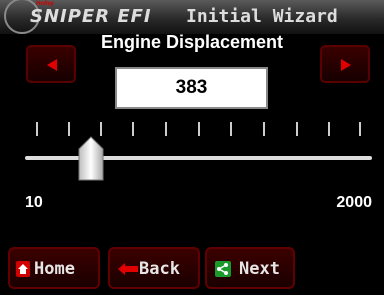 This screenshot has height=295, width=384. I want to click on slider-max-label: 2000, so click(354, 202).